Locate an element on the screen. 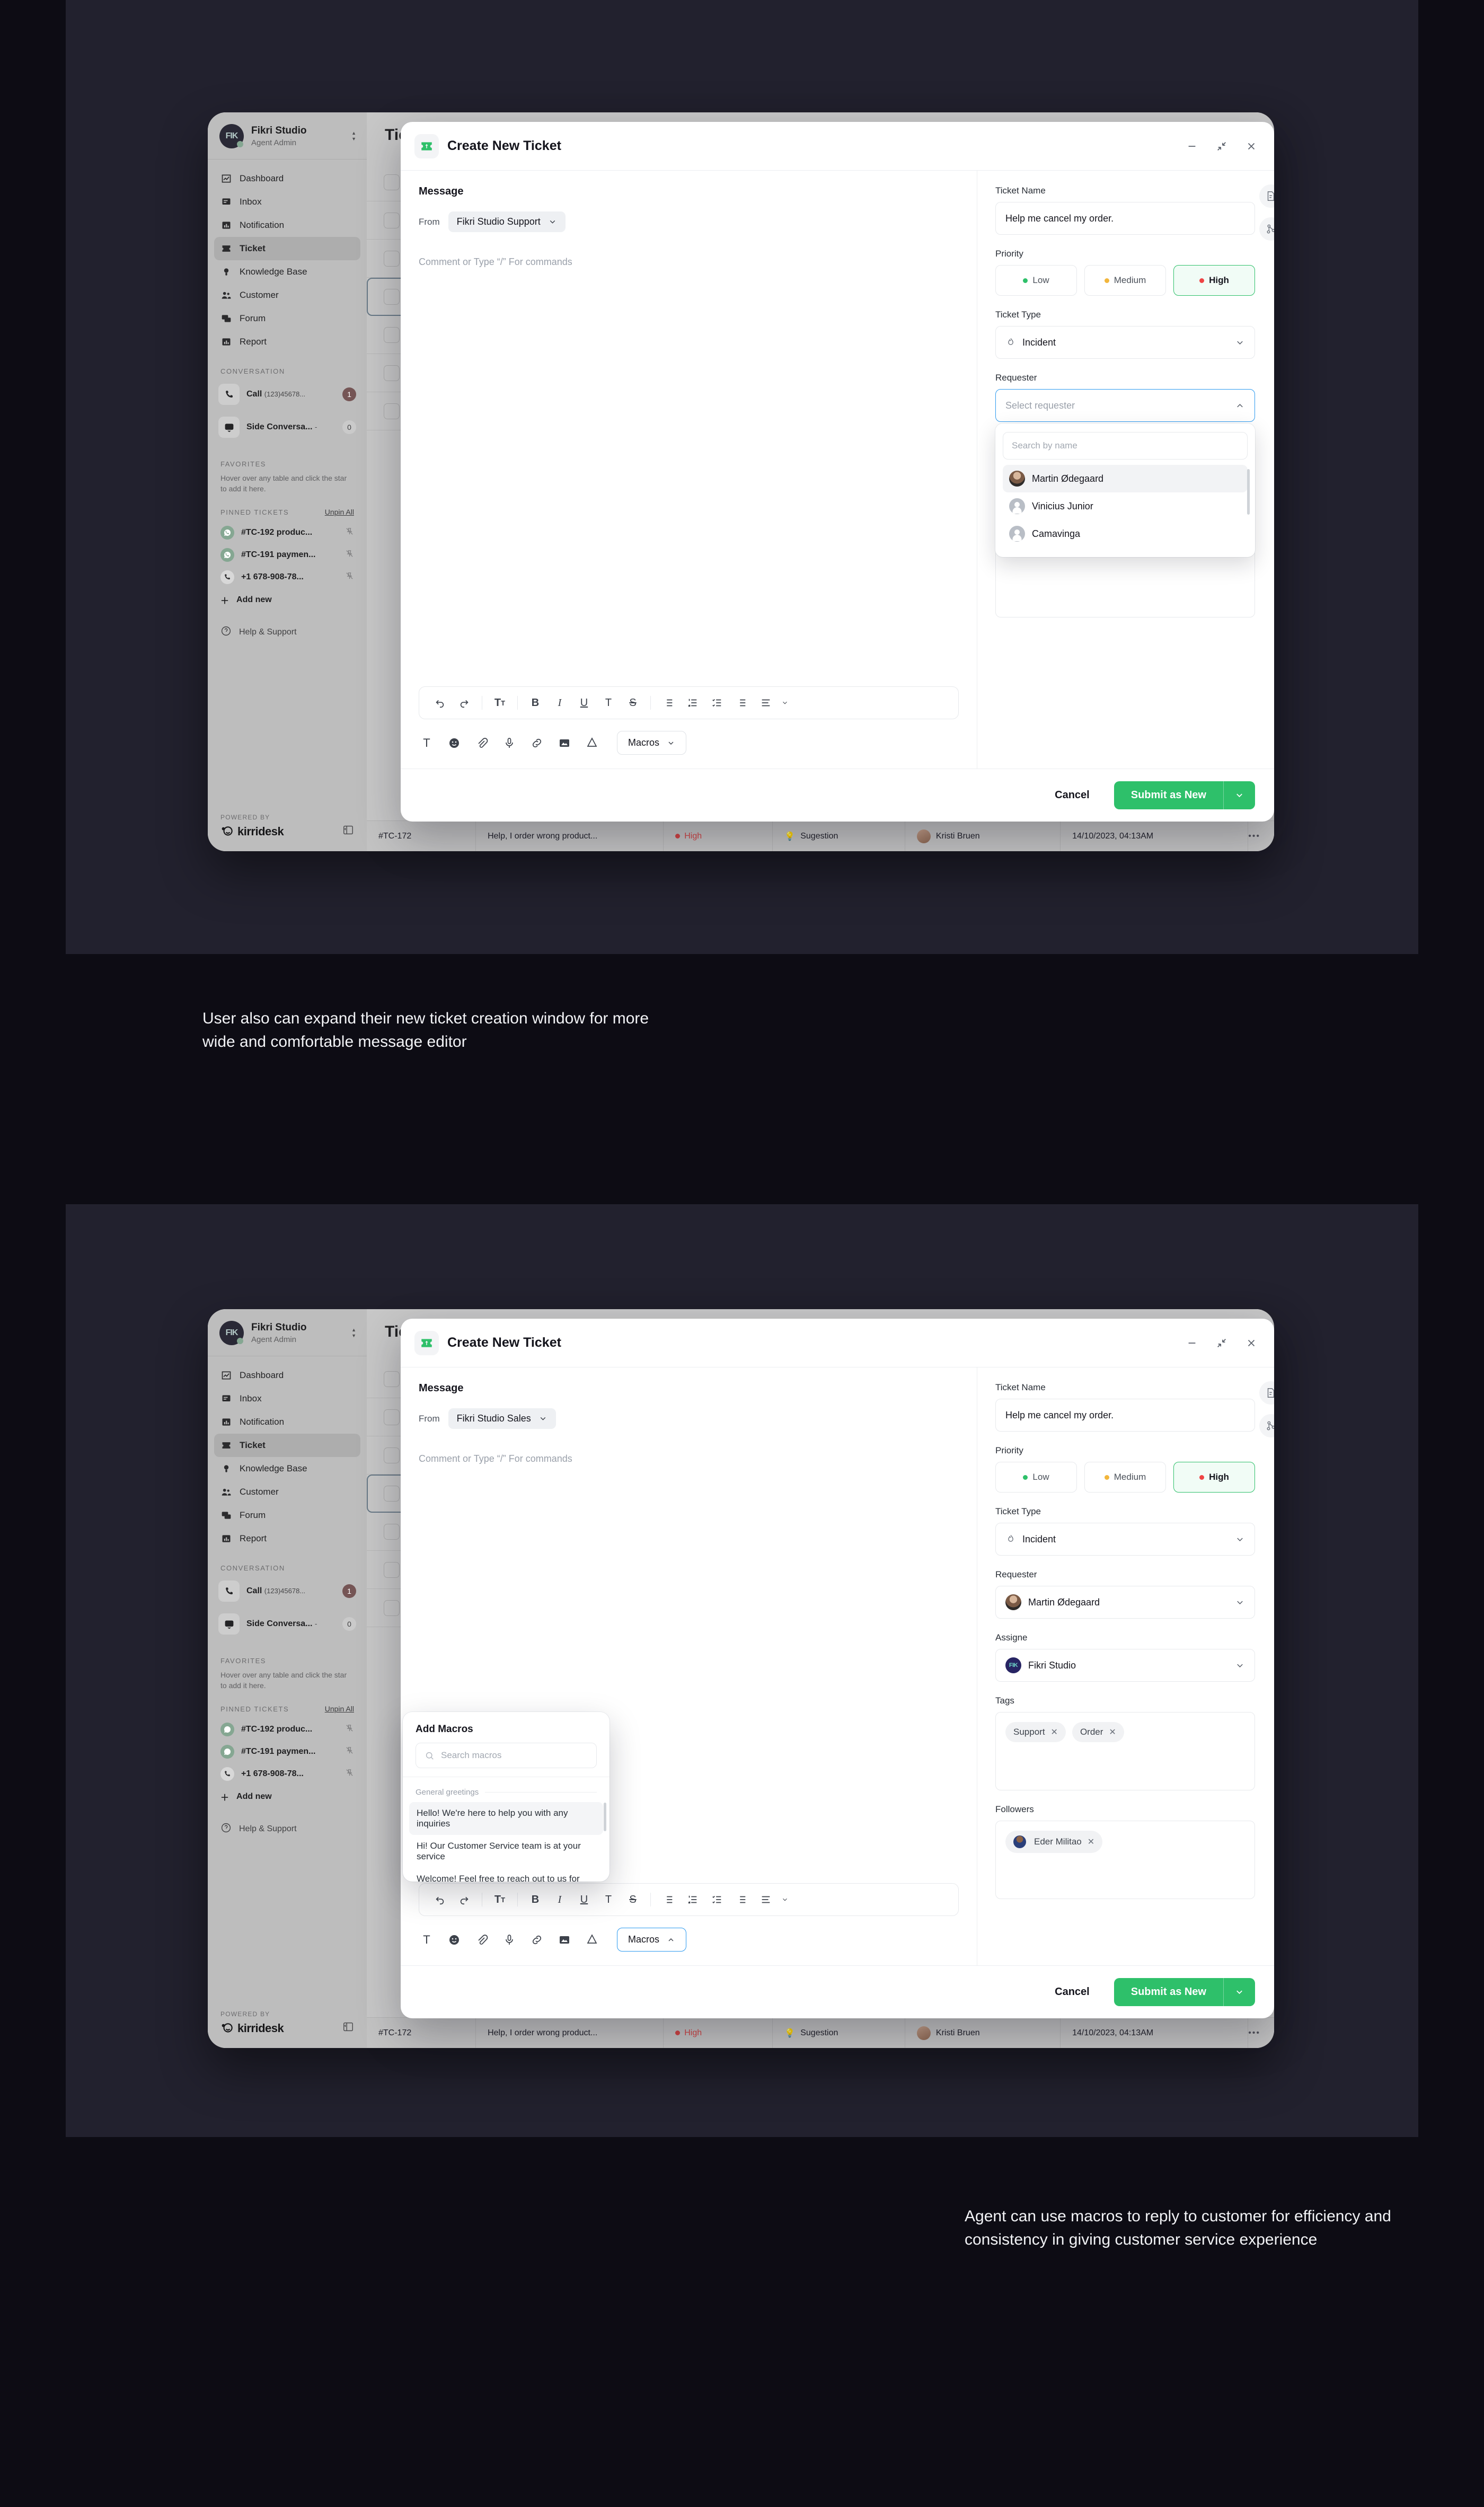 This screenshot has width=1484, height=2507. priority-option-low: Low is located at coordinates (1036, 281).